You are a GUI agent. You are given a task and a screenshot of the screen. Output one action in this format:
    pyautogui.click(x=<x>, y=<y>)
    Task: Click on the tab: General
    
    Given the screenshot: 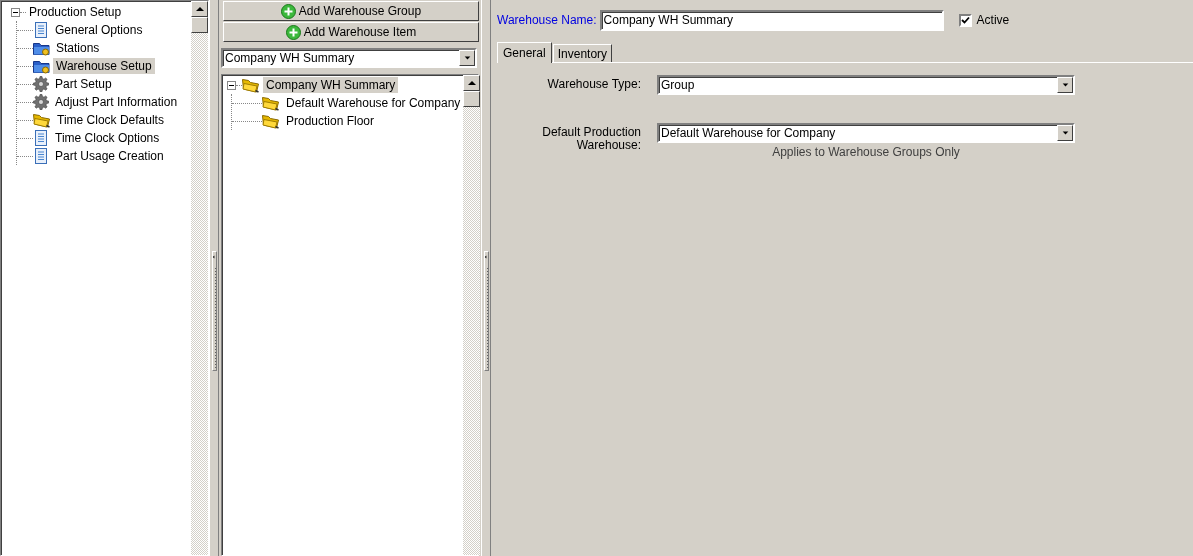 What is the action you would take?
    pyautogui.click(x=524, y=52)
    